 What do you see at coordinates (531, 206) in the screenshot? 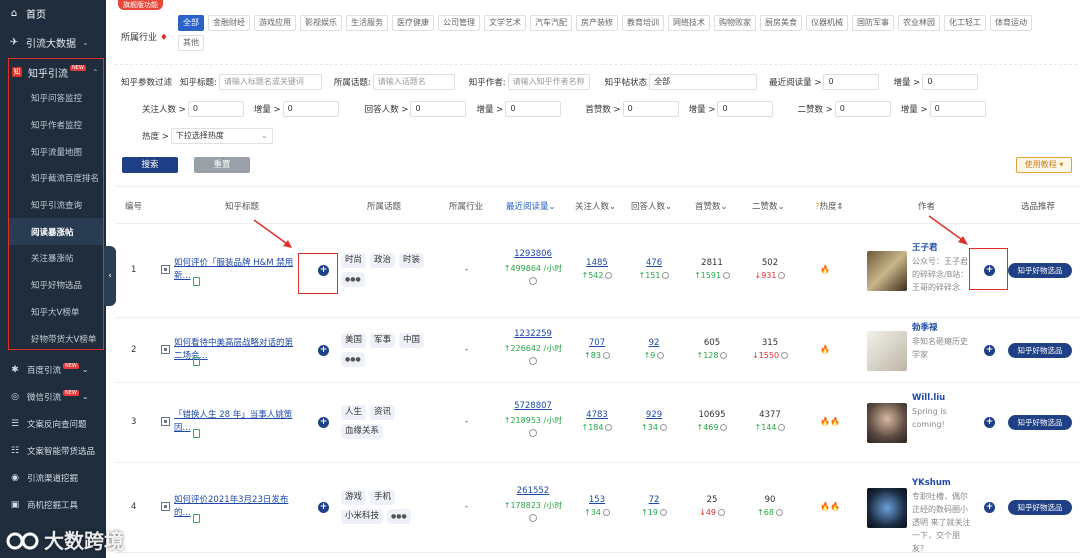
I see `header-recent-read: 最近阅读量⌄` at bounding box center [531, 206].